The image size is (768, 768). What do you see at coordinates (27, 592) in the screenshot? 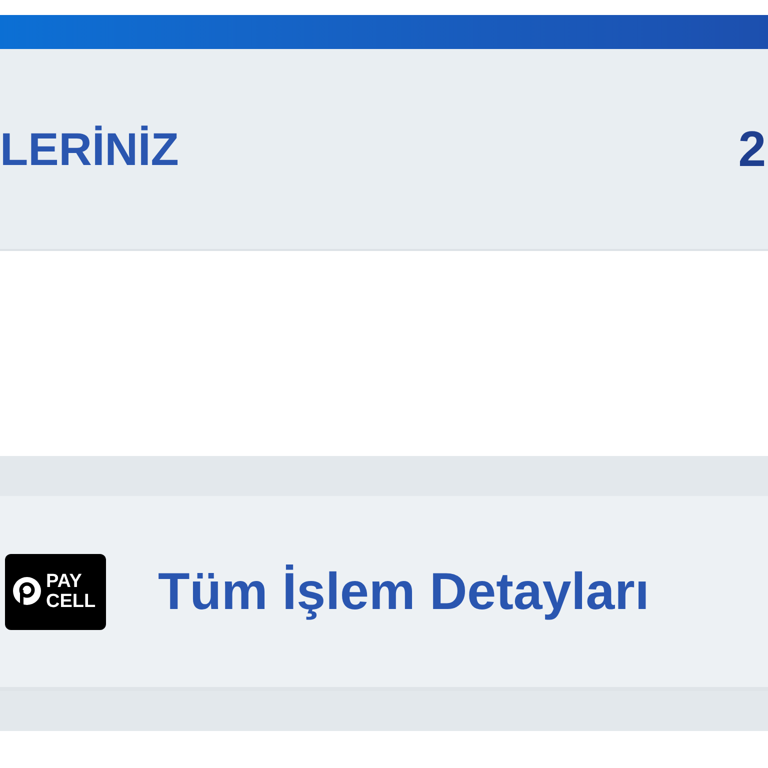
I see `p-icon` at bounding box center [27, 592].